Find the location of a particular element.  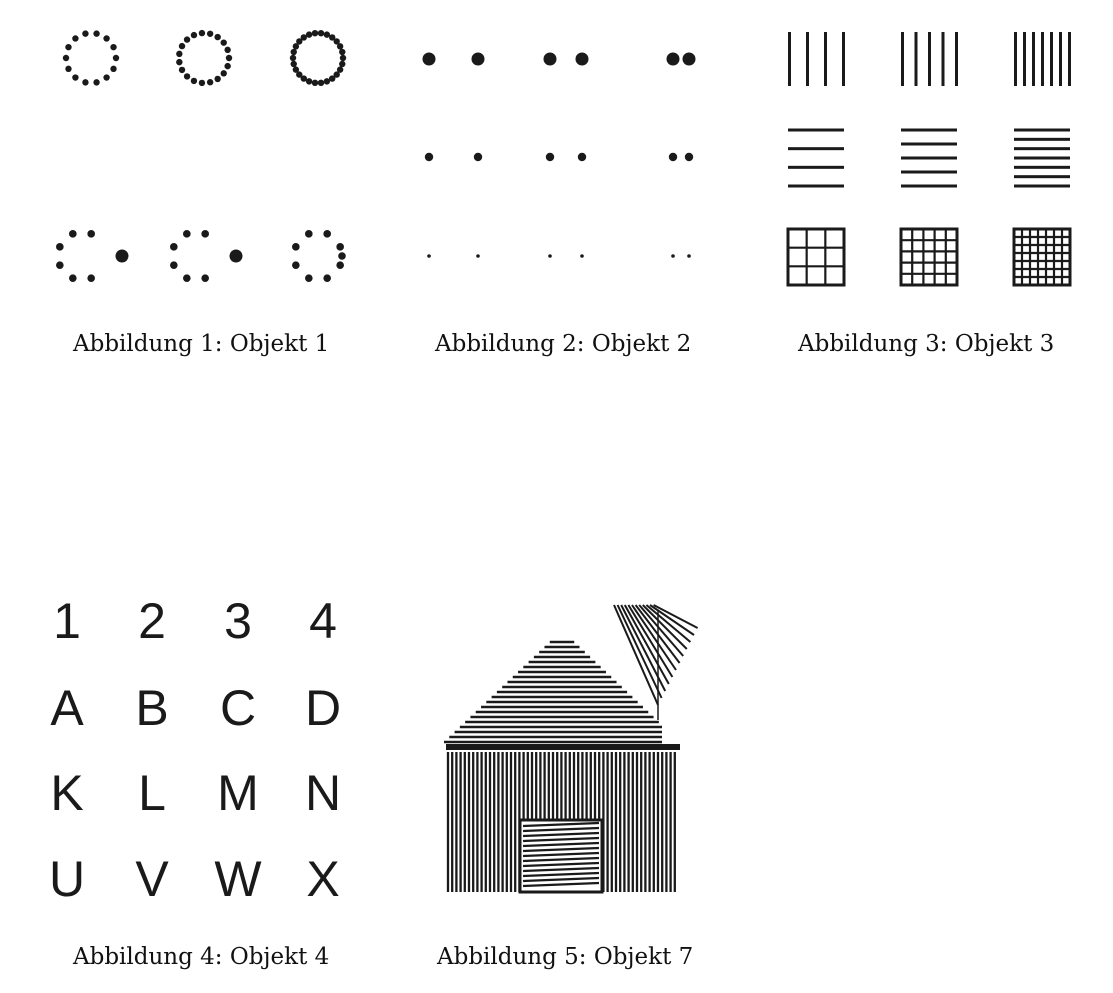

dot-pair-r3-c3 is located at coordinates (681, 256).